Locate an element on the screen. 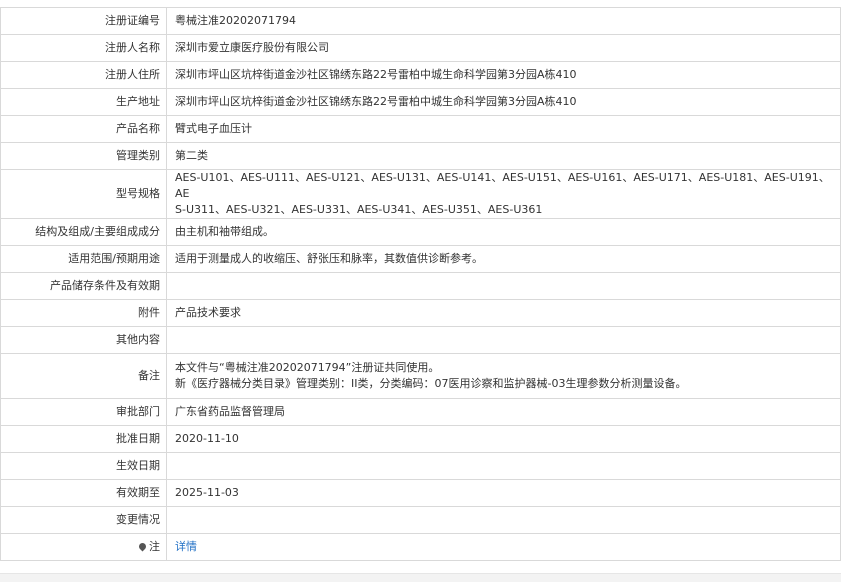 The height and width of the screenshot is (582, 841). label-registration-number: 注册证编号 is located at coordinates (83, 21).